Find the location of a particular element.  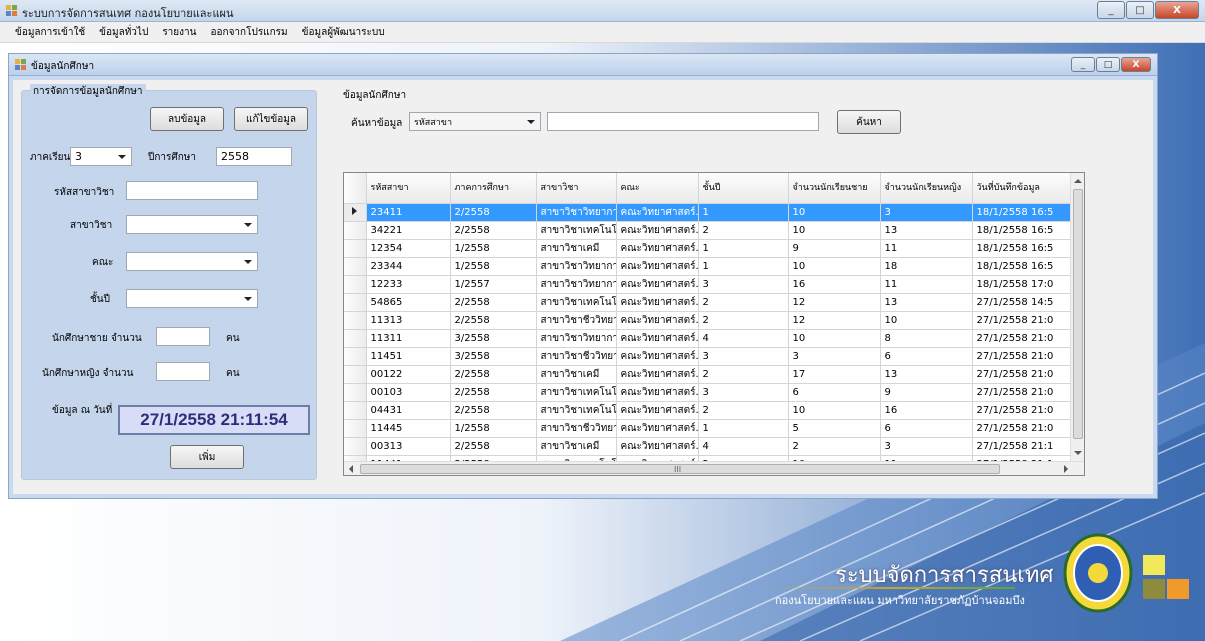

menu-exit: ออกจากโปรแกรม is located at coordinates (249, 32).